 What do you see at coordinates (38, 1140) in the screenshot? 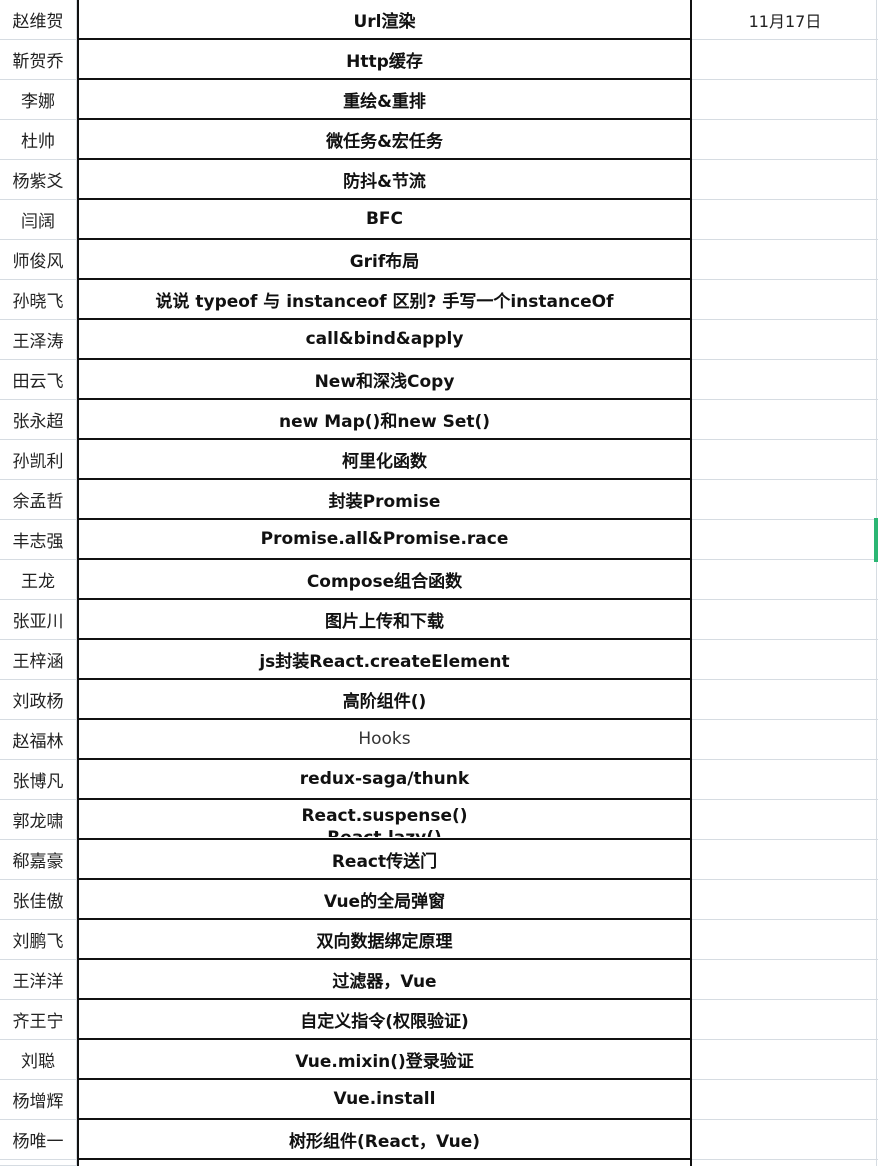
I see `name-cell: 杨唯一` at bounding box center [38, 1140].